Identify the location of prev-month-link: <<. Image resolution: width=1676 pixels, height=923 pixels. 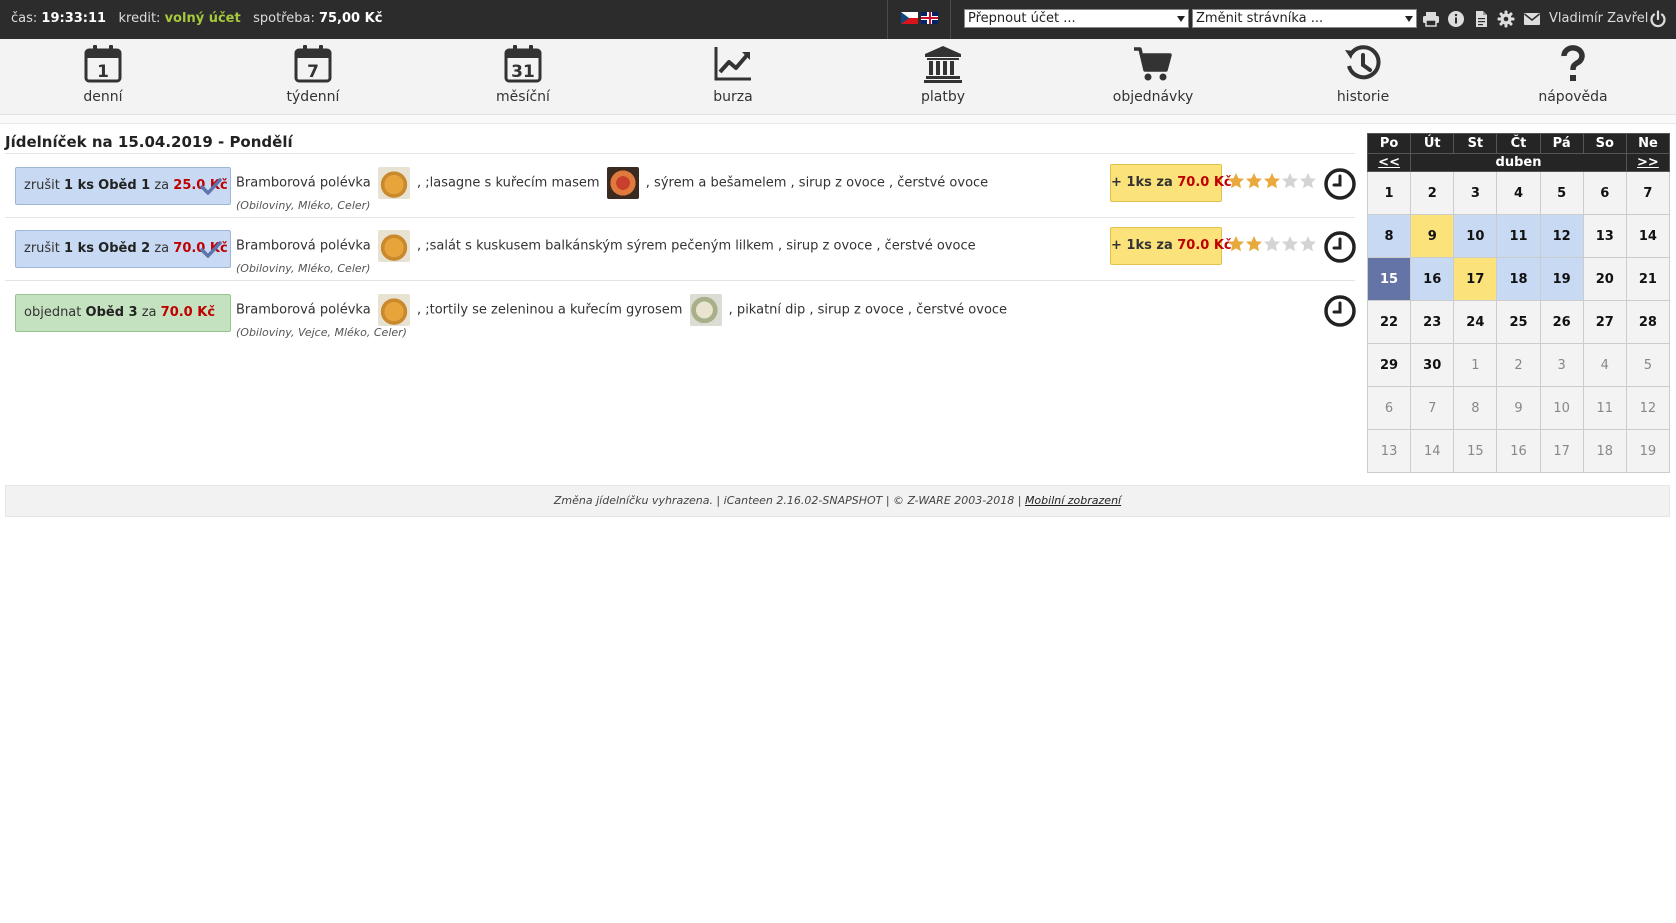
(1389, 162).